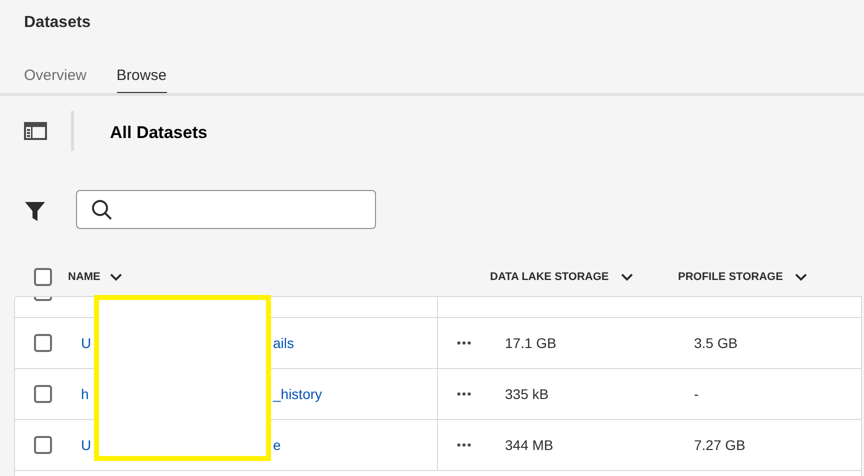  What do you see at coordinates (530, 342) in the screenshot?
I see `table-cell: 17.1 GB` at bounding box center [530, 342].